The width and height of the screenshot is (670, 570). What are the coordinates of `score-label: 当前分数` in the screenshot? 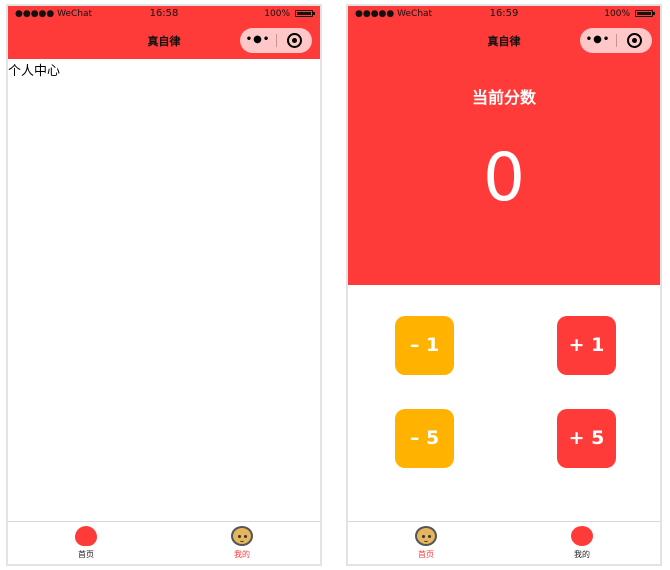 It's located at (503, 97).